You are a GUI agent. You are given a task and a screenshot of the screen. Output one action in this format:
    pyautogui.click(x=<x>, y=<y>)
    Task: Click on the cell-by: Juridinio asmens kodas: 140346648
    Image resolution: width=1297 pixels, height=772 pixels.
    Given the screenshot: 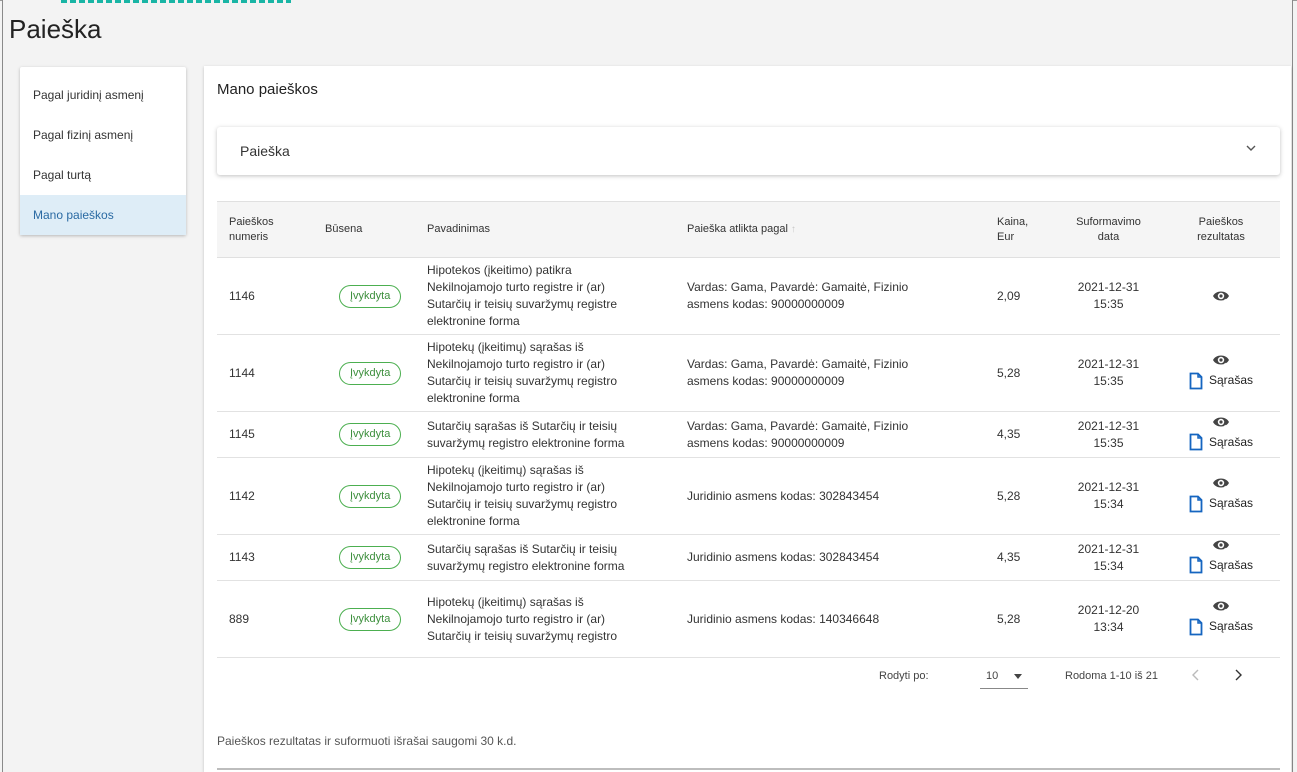 What is the action you would take?
    pyautogui.click(x=830, y=619)
    